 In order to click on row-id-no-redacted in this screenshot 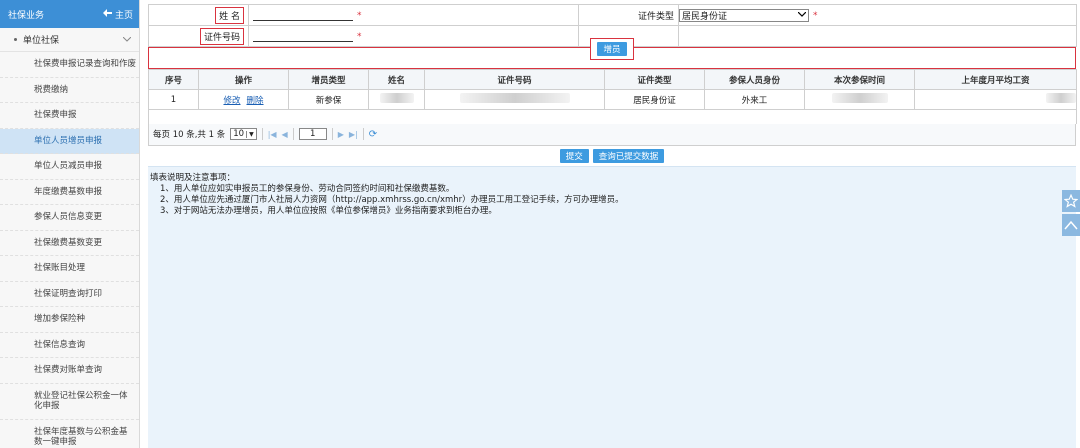, I will do `click(514, 99)`.